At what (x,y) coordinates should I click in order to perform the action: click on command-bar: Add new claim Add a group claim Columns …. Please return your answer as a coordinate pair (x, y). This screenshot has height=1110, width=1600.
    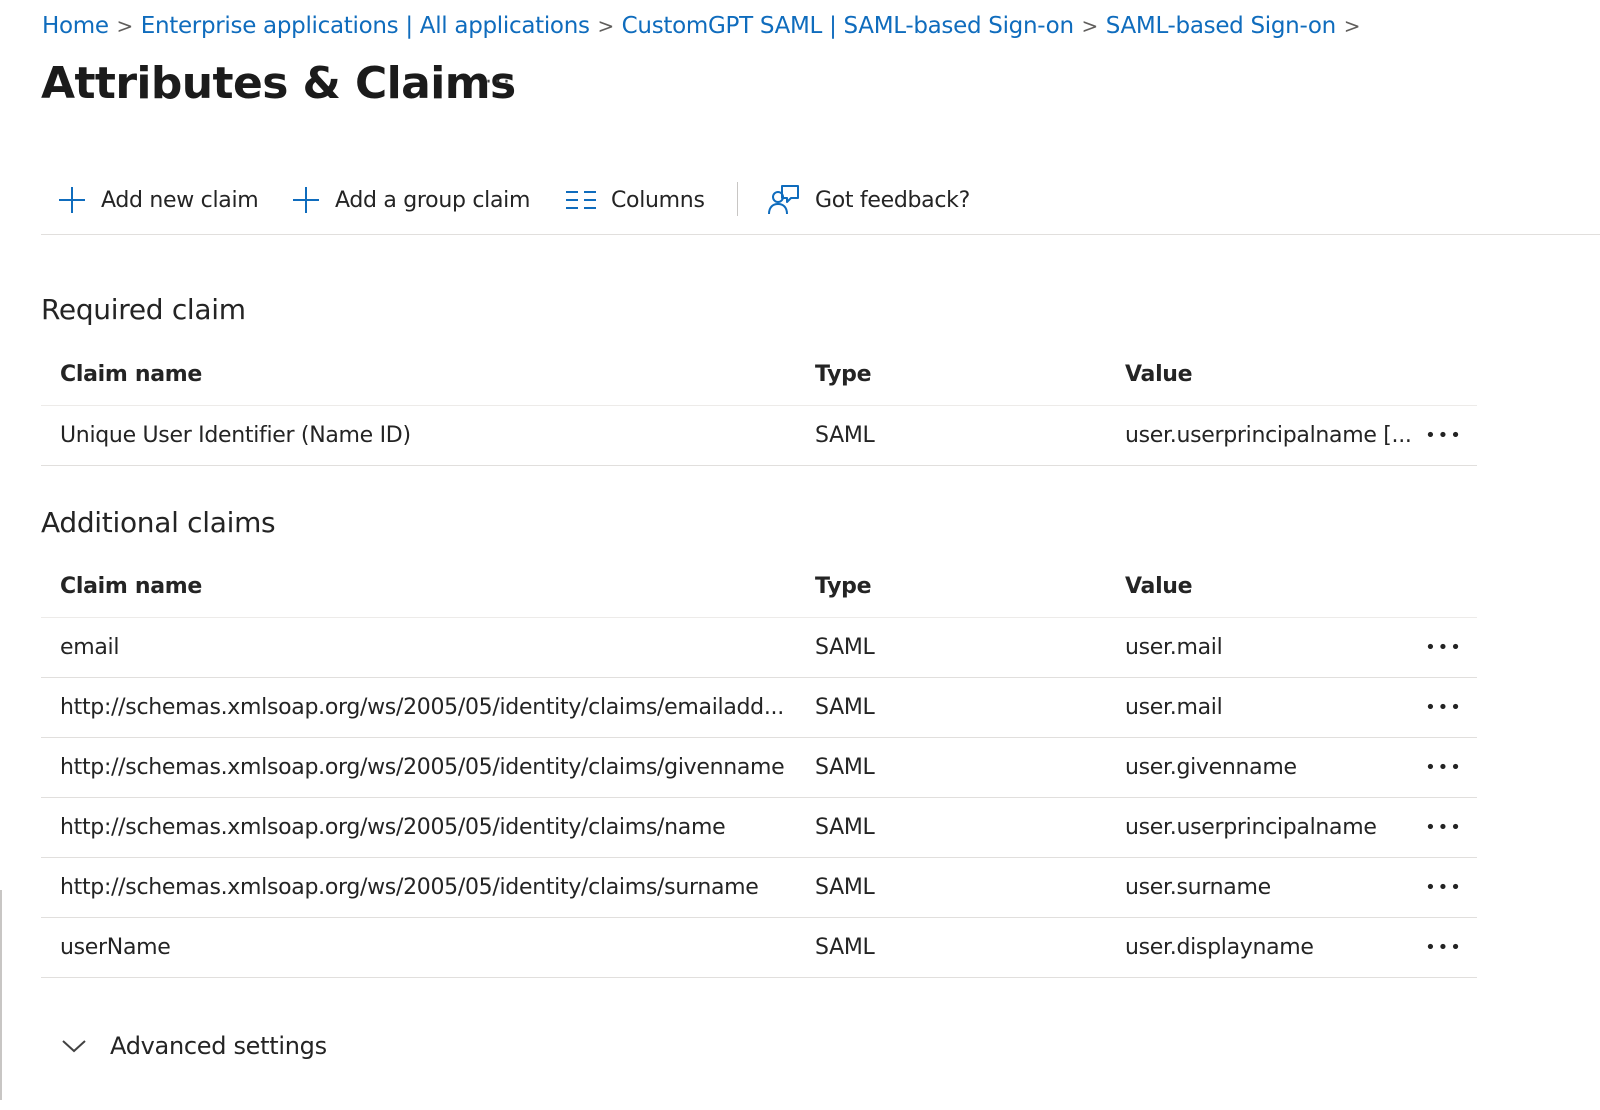
    Looking at the image, I should click on (820, 203).